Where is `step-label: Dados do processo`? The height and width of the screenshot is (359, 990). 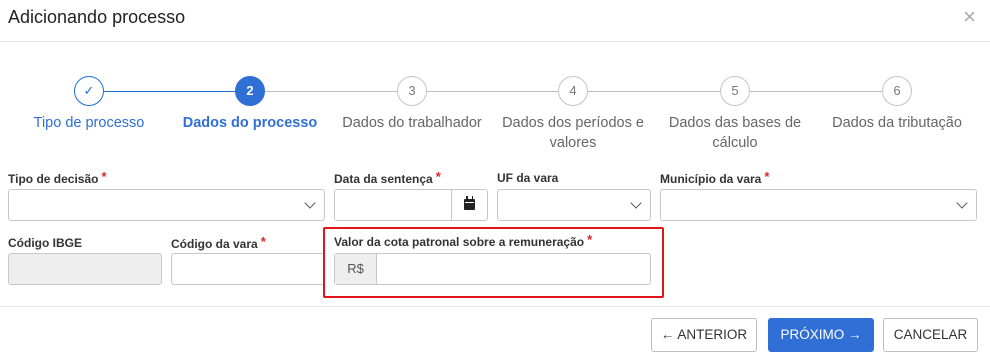
step-label: Dados do processo is located at coordinates (250, 123).